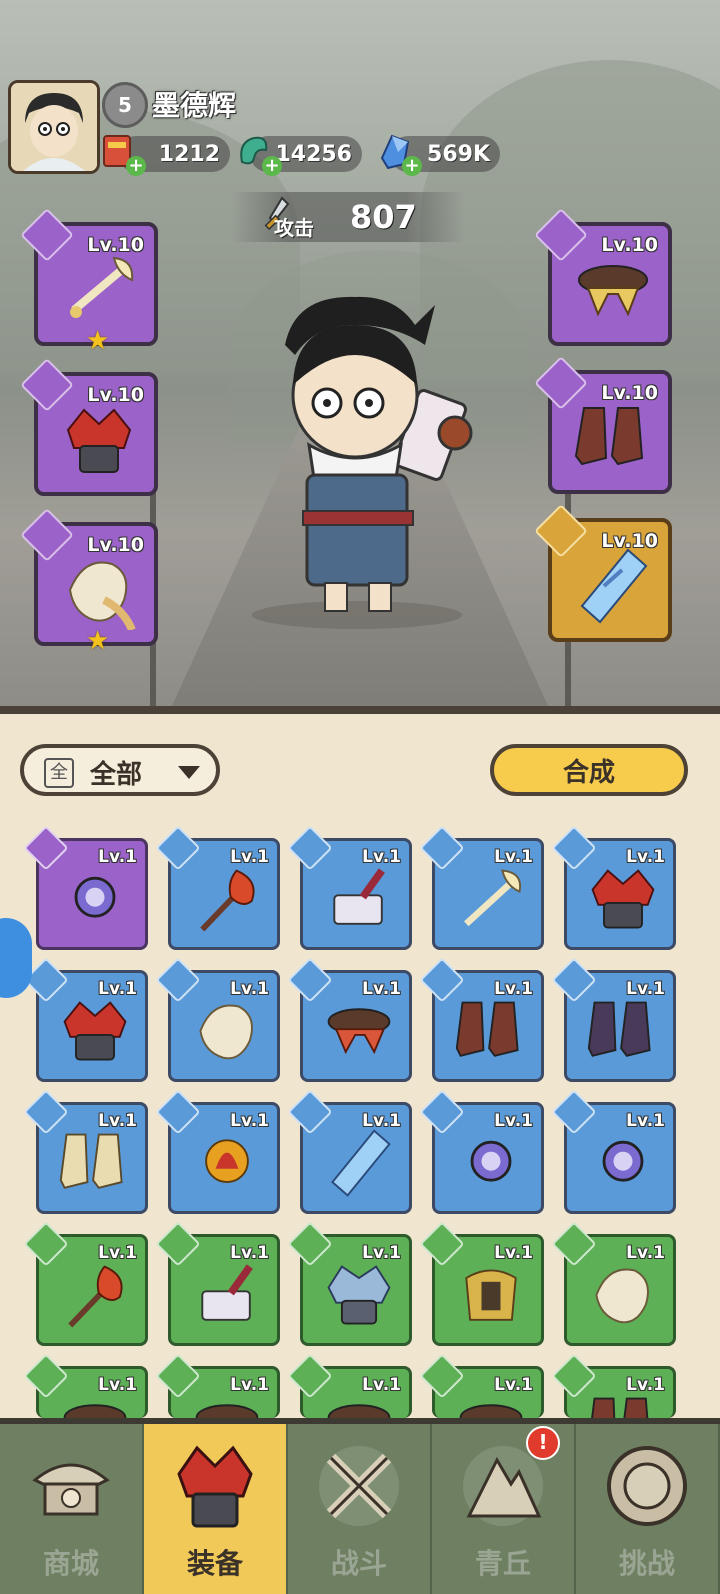 Image resolution: width=720 pixels, height=1594 pixels. What do you see at coordinates (54, 127) in the screenshot?
I see `player-avatar` at bounding box center [54, 127].